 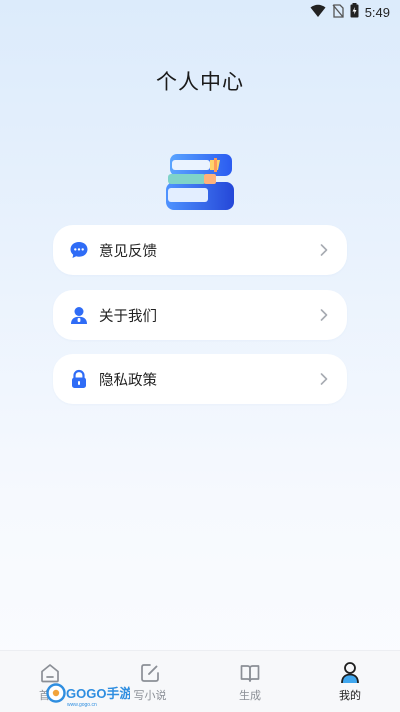 What do you see at coordinates (350, 673) in the screenshot?
I see `person-icon` at bounding box center [350, 673].